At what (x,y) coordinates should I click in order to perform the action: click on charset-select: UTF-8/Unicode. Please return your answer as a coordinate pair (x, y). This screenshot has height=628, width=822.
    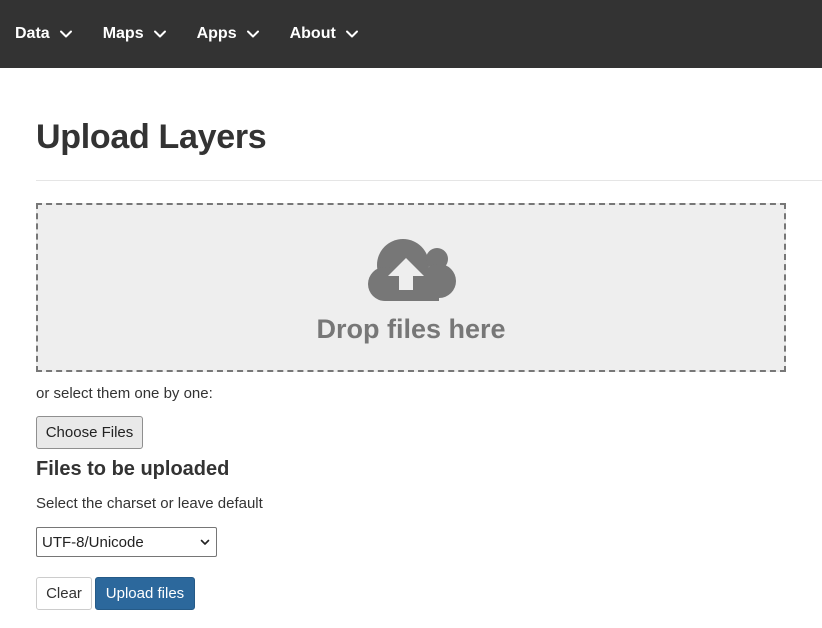
    Looking at the image, I should click on (126, 542).